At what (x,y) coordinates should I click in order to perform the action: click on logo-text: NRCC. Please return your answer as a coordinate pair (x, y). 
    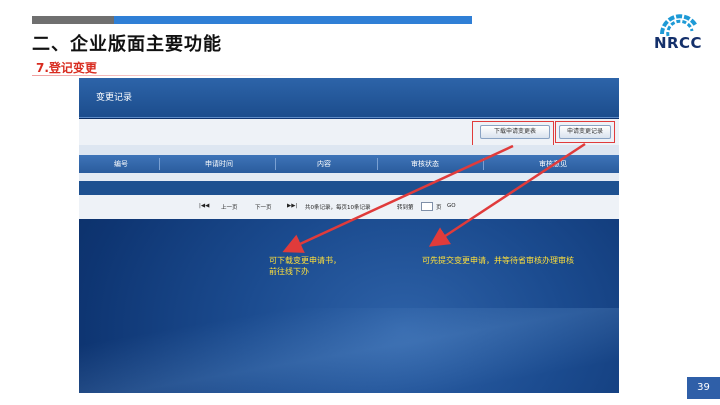
    Looking at the image, I should click on (678, 43).